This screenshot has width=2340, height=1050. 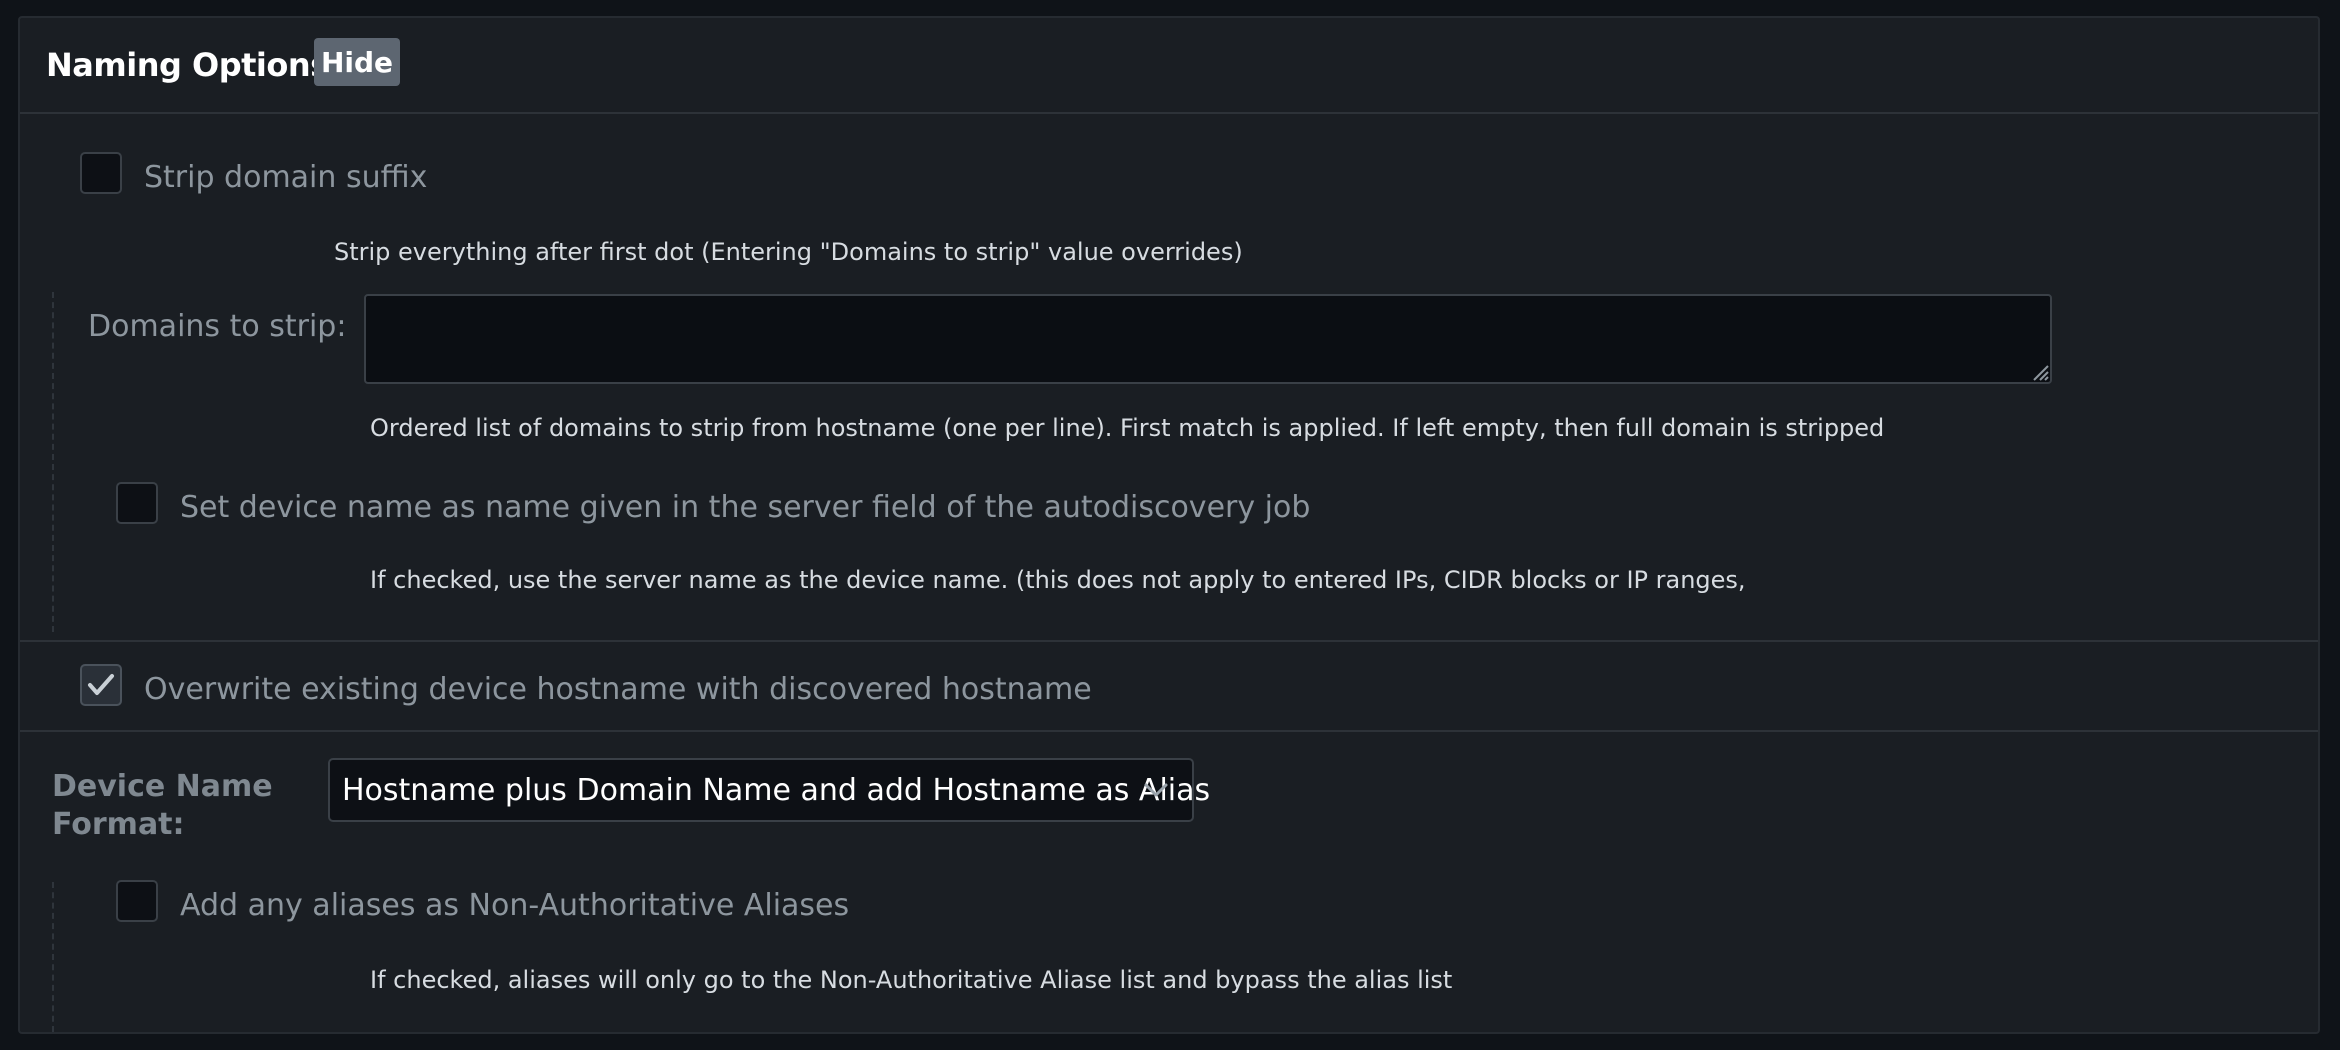 What do you see at coordinates (162, 805) in the screenshot?
I see `device-name-format-label: Device Name Format:` at bounding box center [162, 805].